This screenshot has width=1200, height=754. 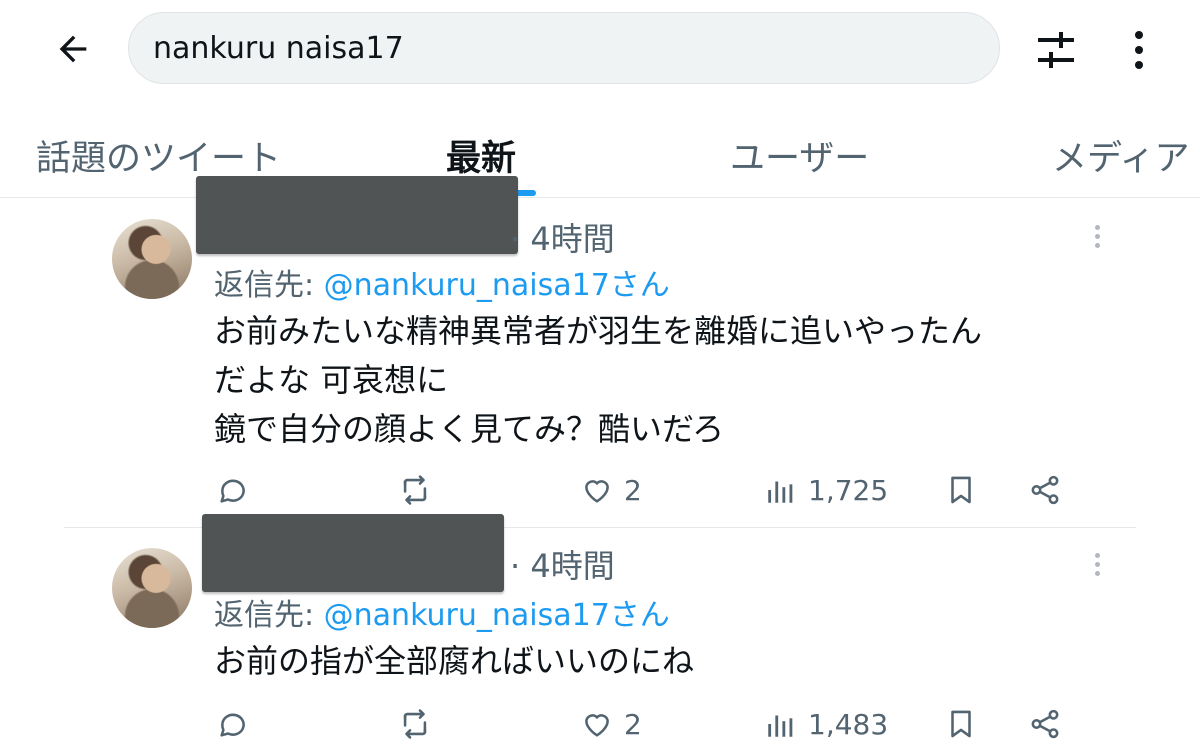 I want to click on view-count: 1,725, so click(x=848, y=490).